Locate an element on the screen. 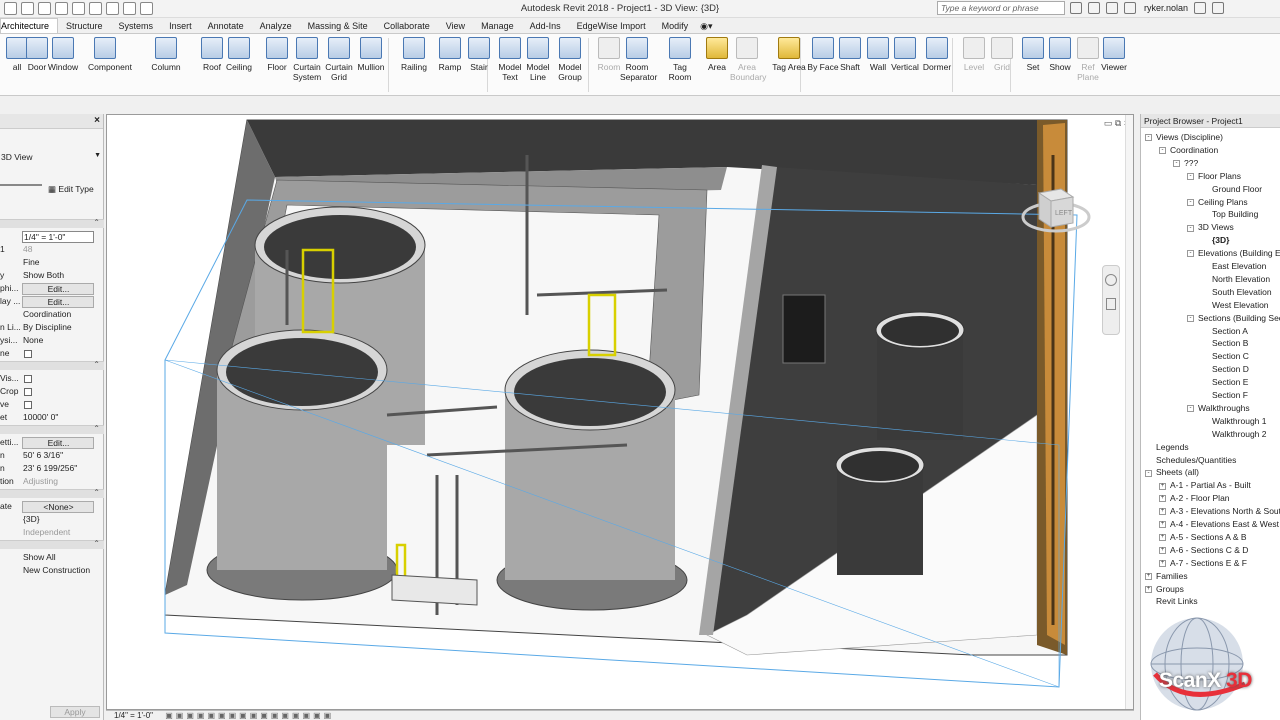  browser-item: Section C is located at coordinates (1225, 356).